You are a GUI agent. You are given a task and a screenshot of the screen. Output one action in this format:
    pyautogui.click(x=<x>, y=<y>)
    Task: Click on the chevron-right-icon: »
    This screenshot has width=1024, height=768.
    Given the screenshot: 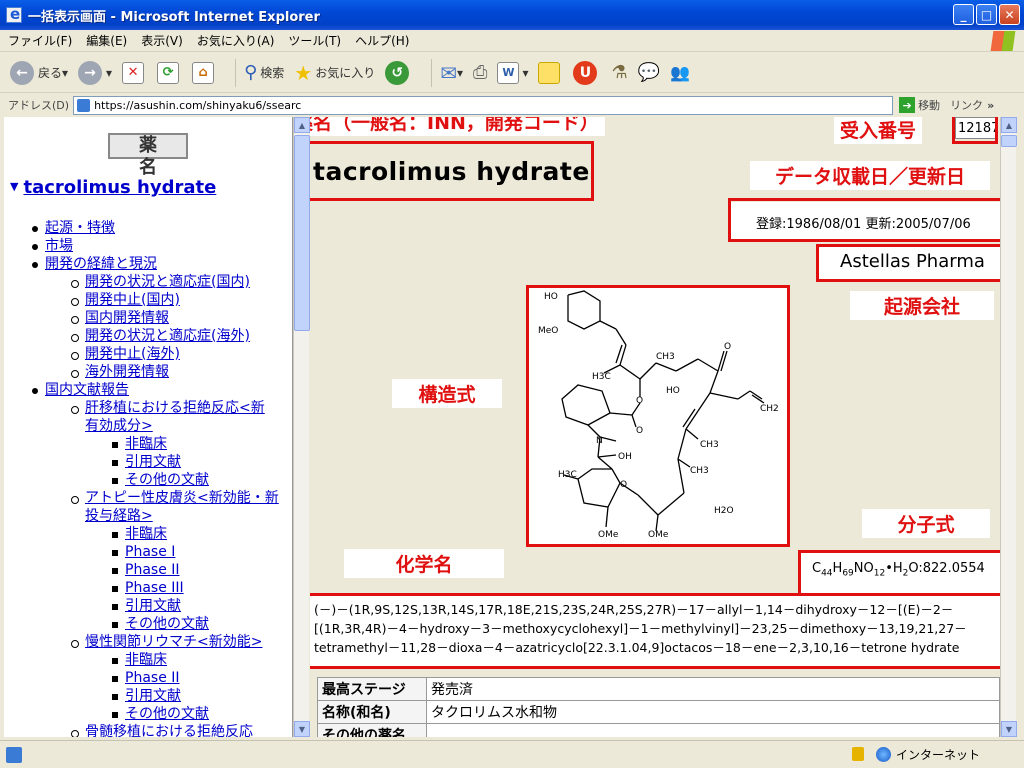 What is the action you would take?
    pyautogui.click(x=990, y=105)
    